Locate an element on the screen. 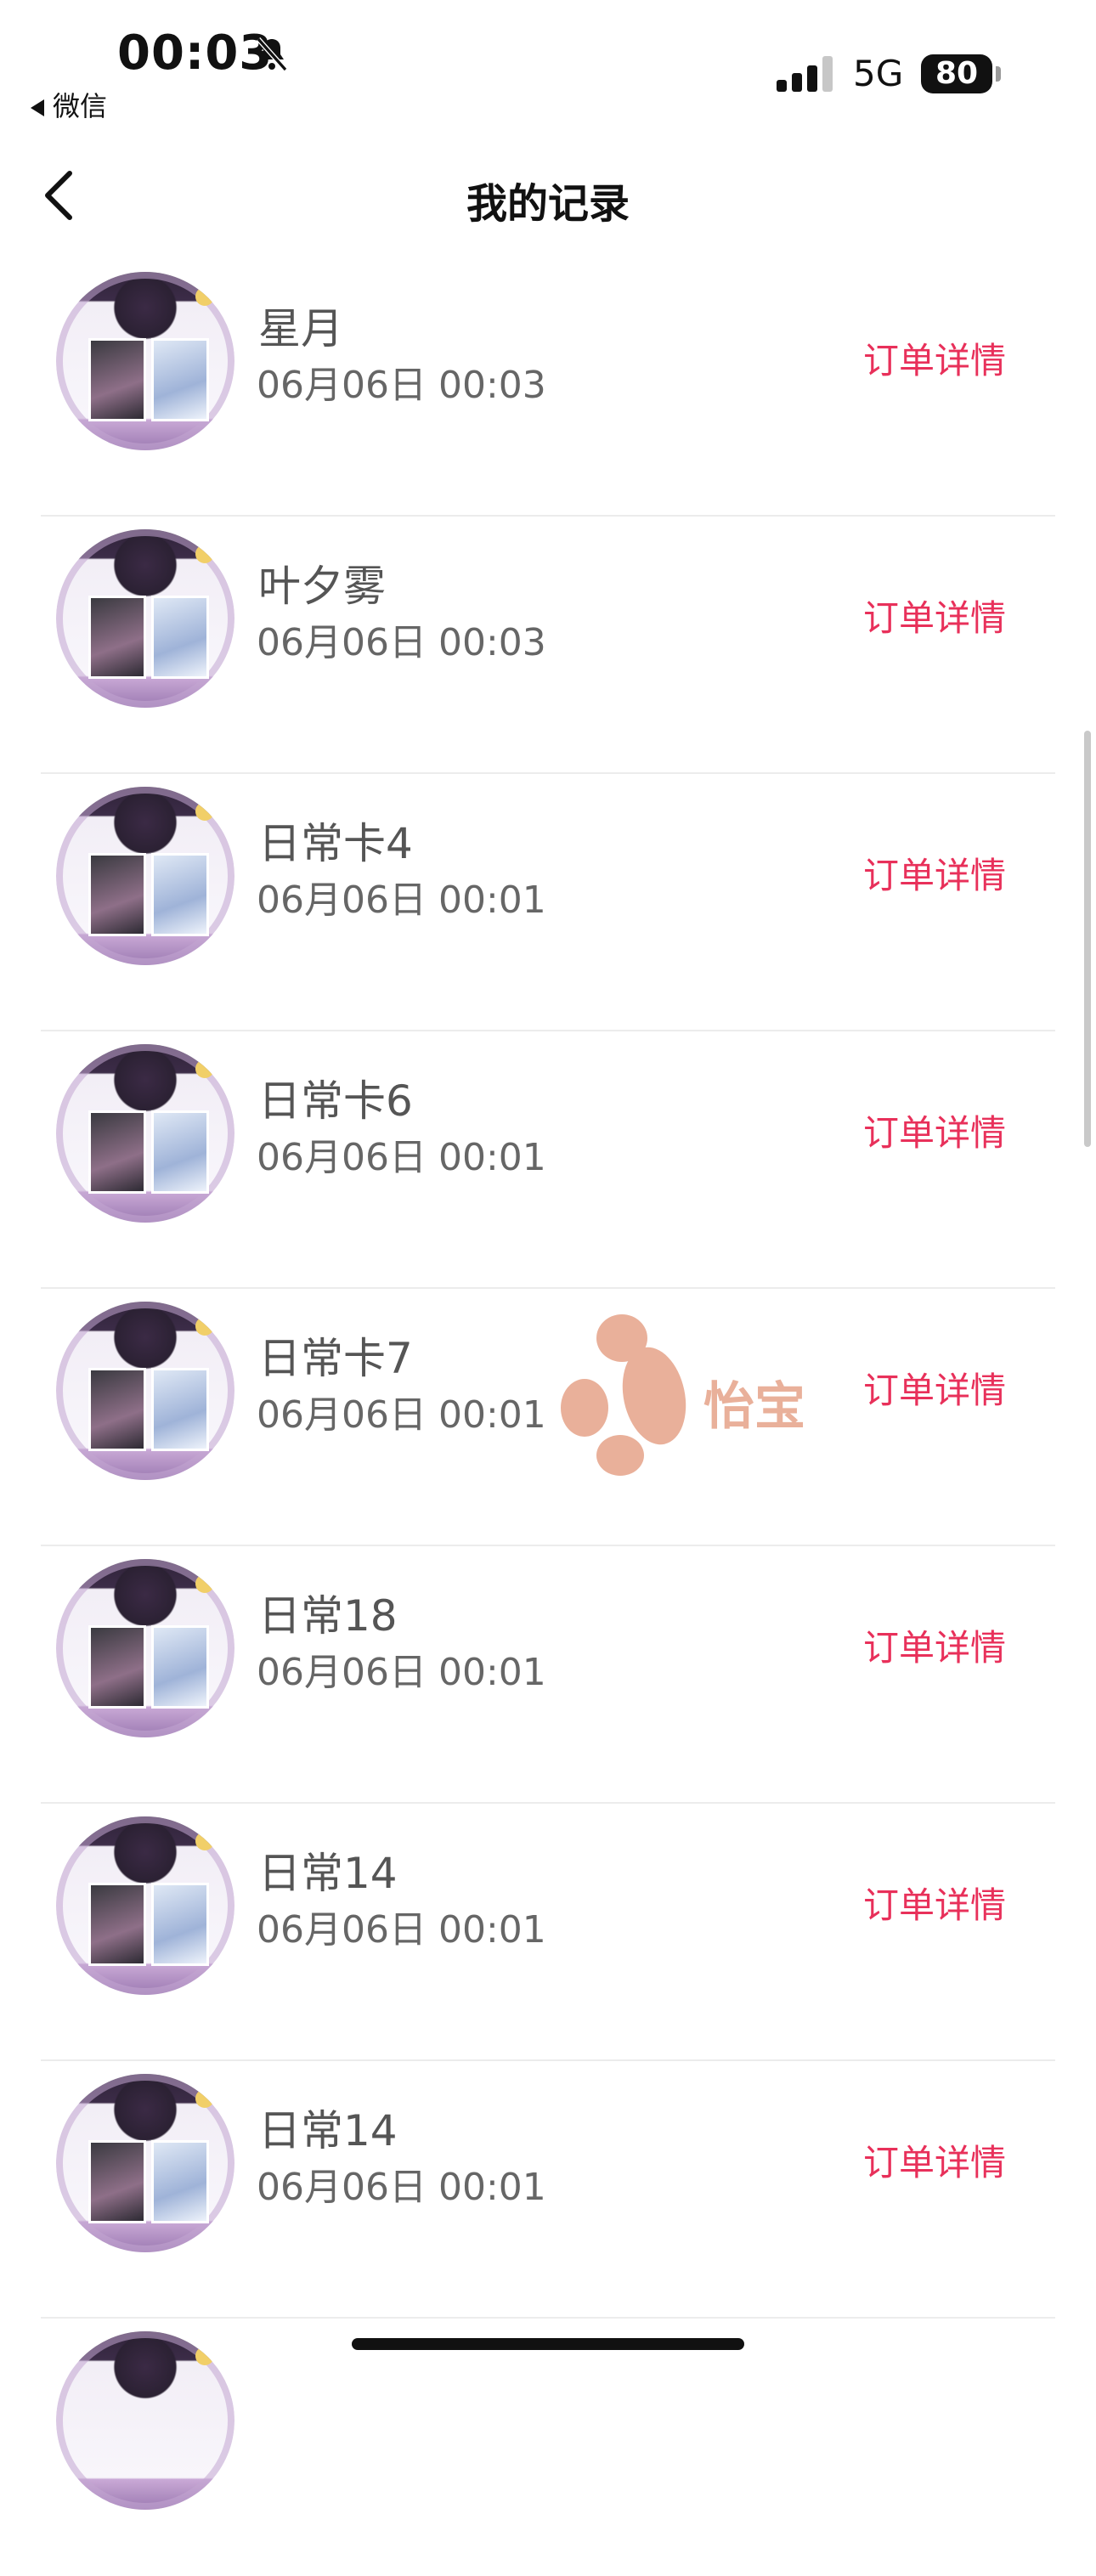 The width and height of the screenshot is (1096, 2576). watermark: 怡宝 is located at coordinates (688, 1393).